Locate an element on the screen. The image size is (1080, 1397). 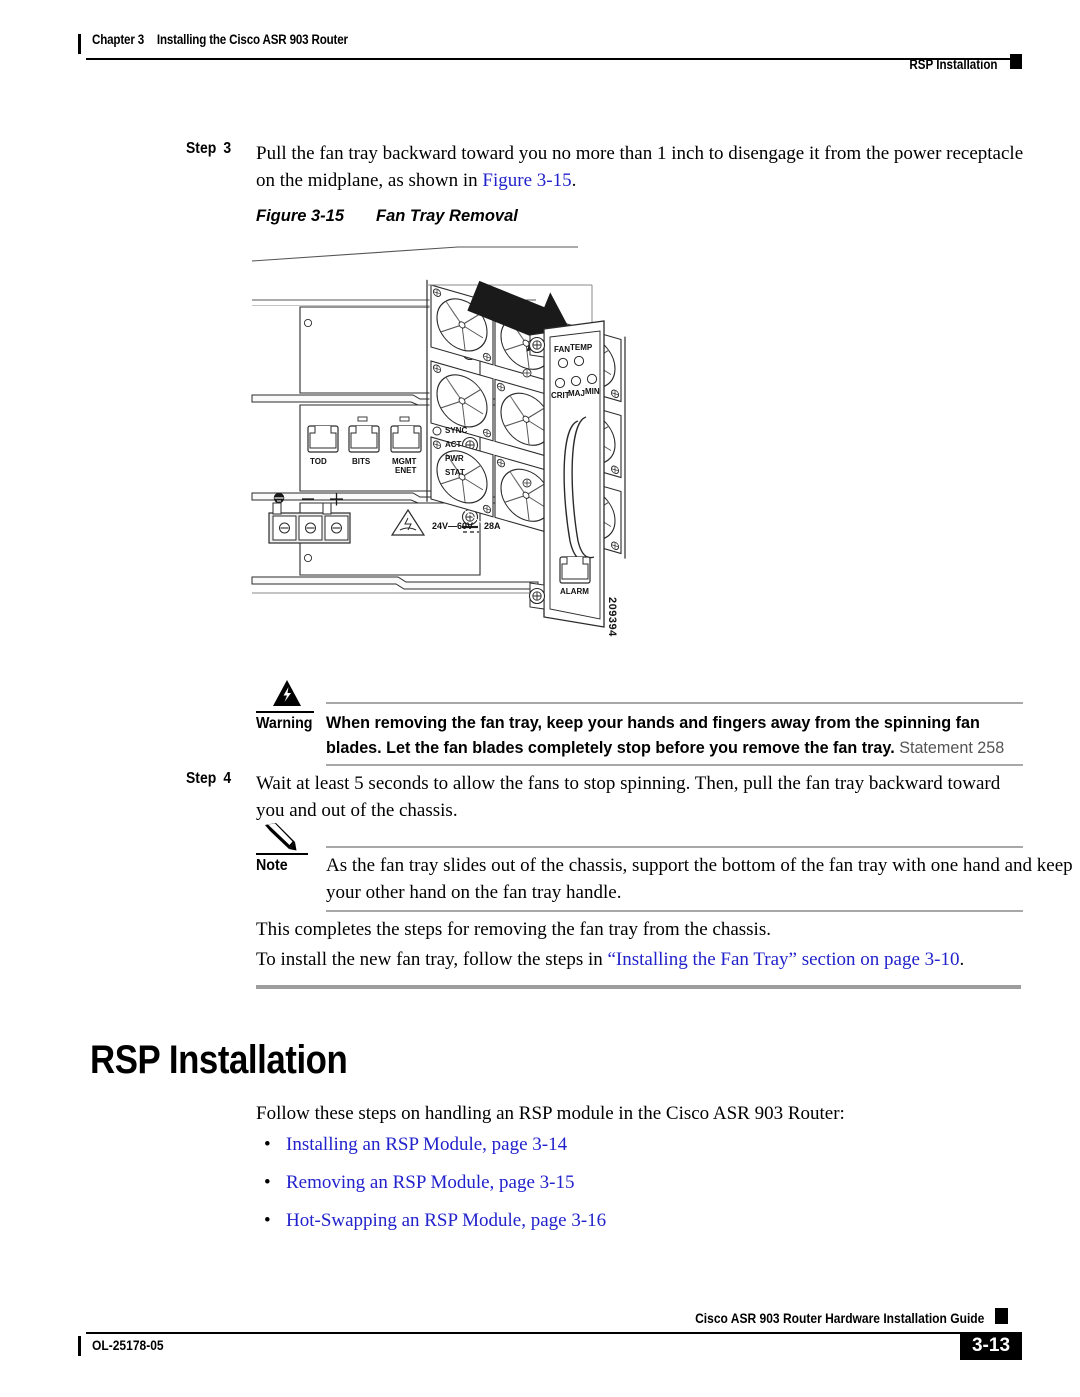
footer-page-number: 3-13 is located at coordinates (991, 1346).